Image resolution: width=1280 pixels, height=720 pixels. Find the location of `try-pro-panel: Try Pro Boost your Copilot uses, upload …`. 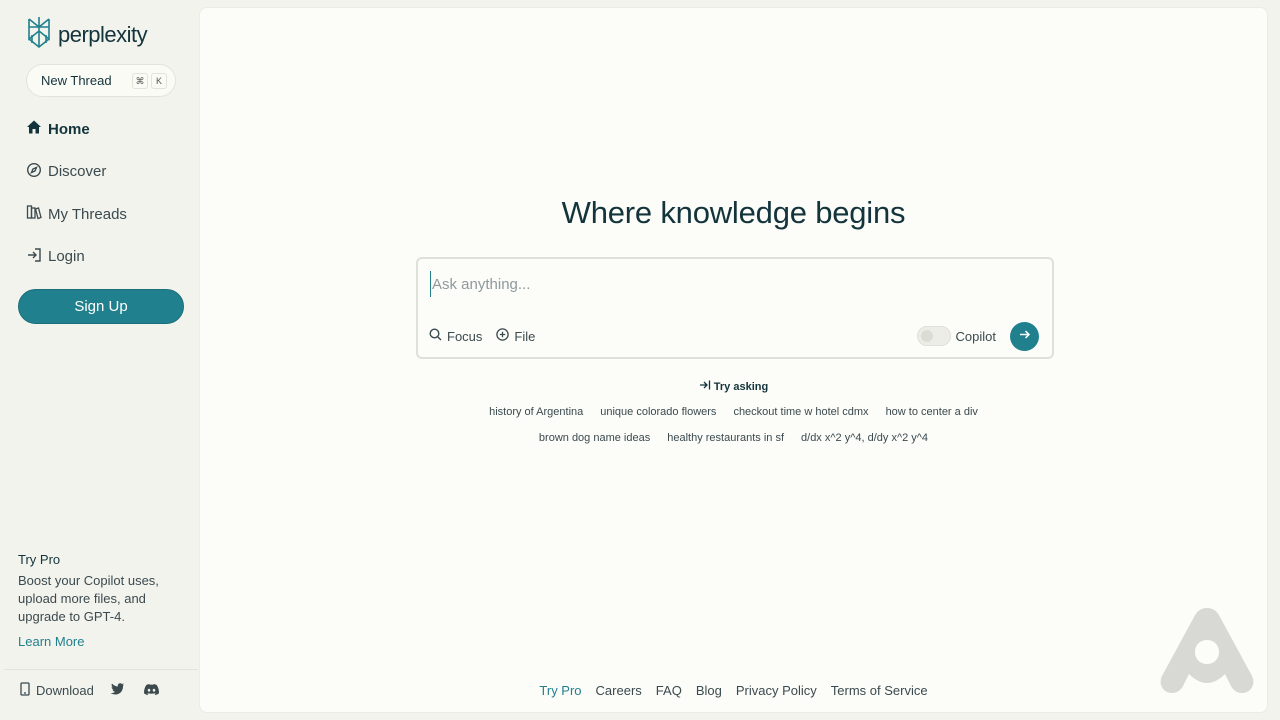

try-pro-panel: Try Pro Boost your Copilot uses, upload … is located at coordinates (98, 600).